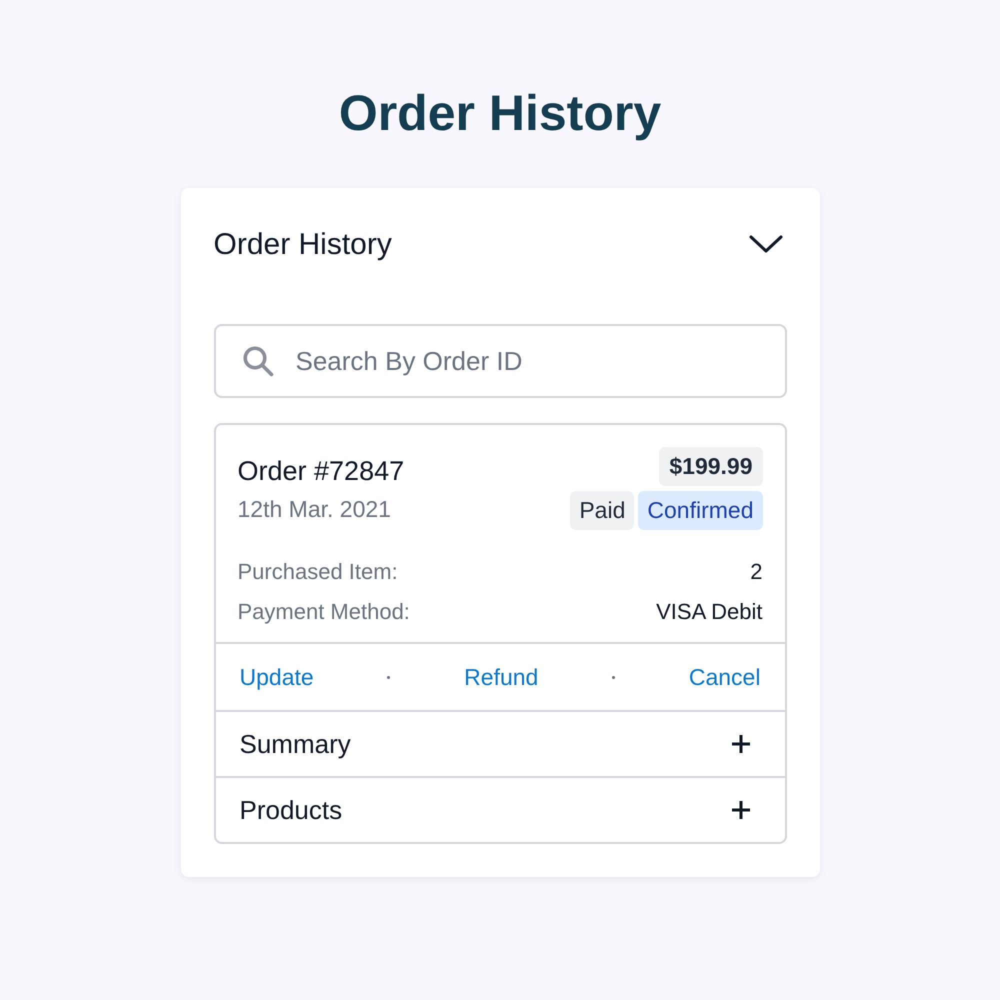 The width and height of the screenshot is (1000, 1000). What do you see at coordinates (700, 510) in the screenshot?
I see `status-badge: Confirmed` at bounding box center [700, 510].